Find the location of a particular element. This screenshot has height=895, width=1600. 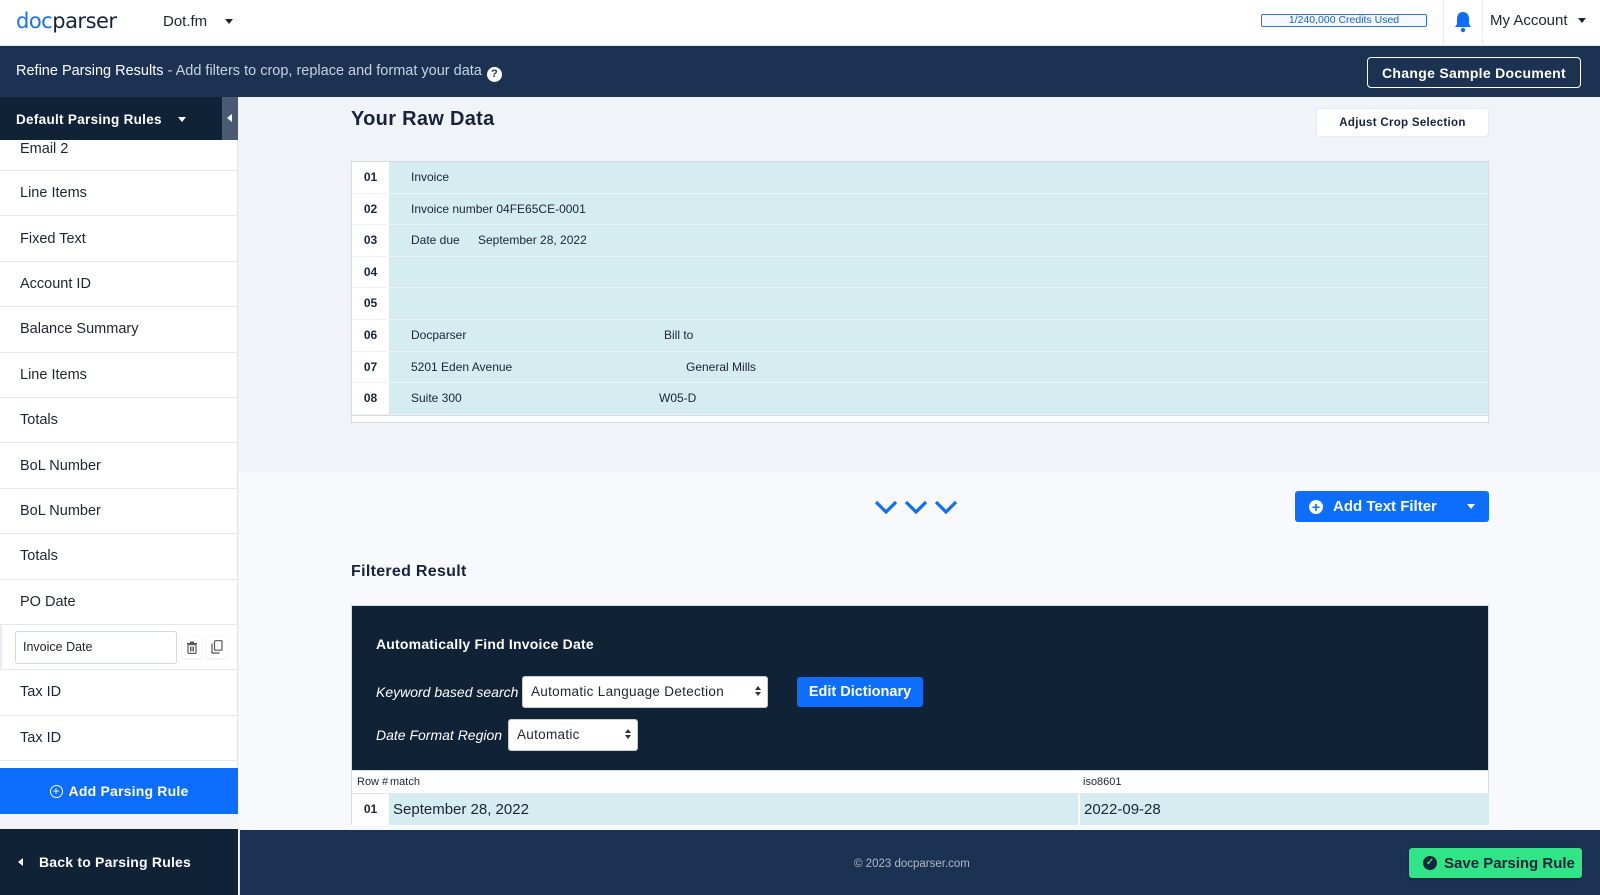

keyword-search-select: Automatic Language Detection is located at coordinates (645, 692).